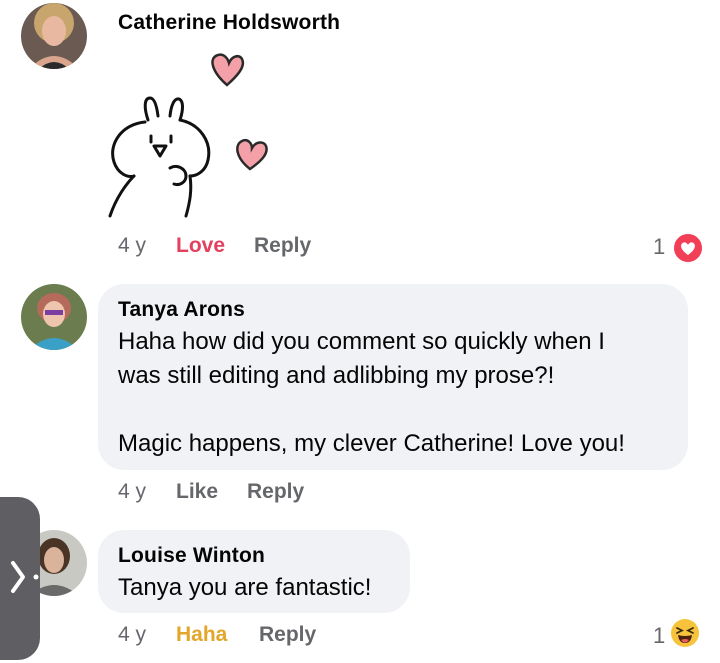 The width and height of the screenshot is (720, 663). Describe the element at coordinates (318, 638) in the screenshot. I see `comment-meta: 4 y Haha Reply` at that location.